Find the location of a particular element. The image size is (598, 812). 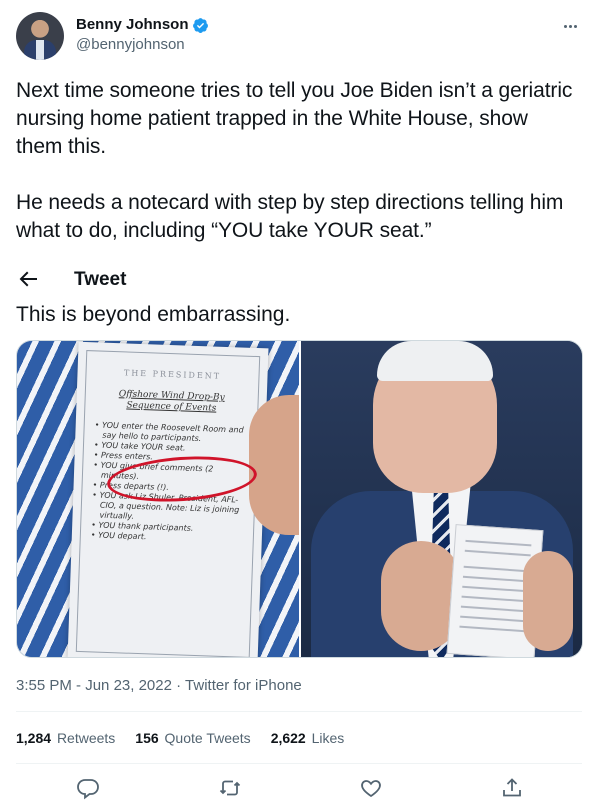

hand is located at coordinates (274, 465).